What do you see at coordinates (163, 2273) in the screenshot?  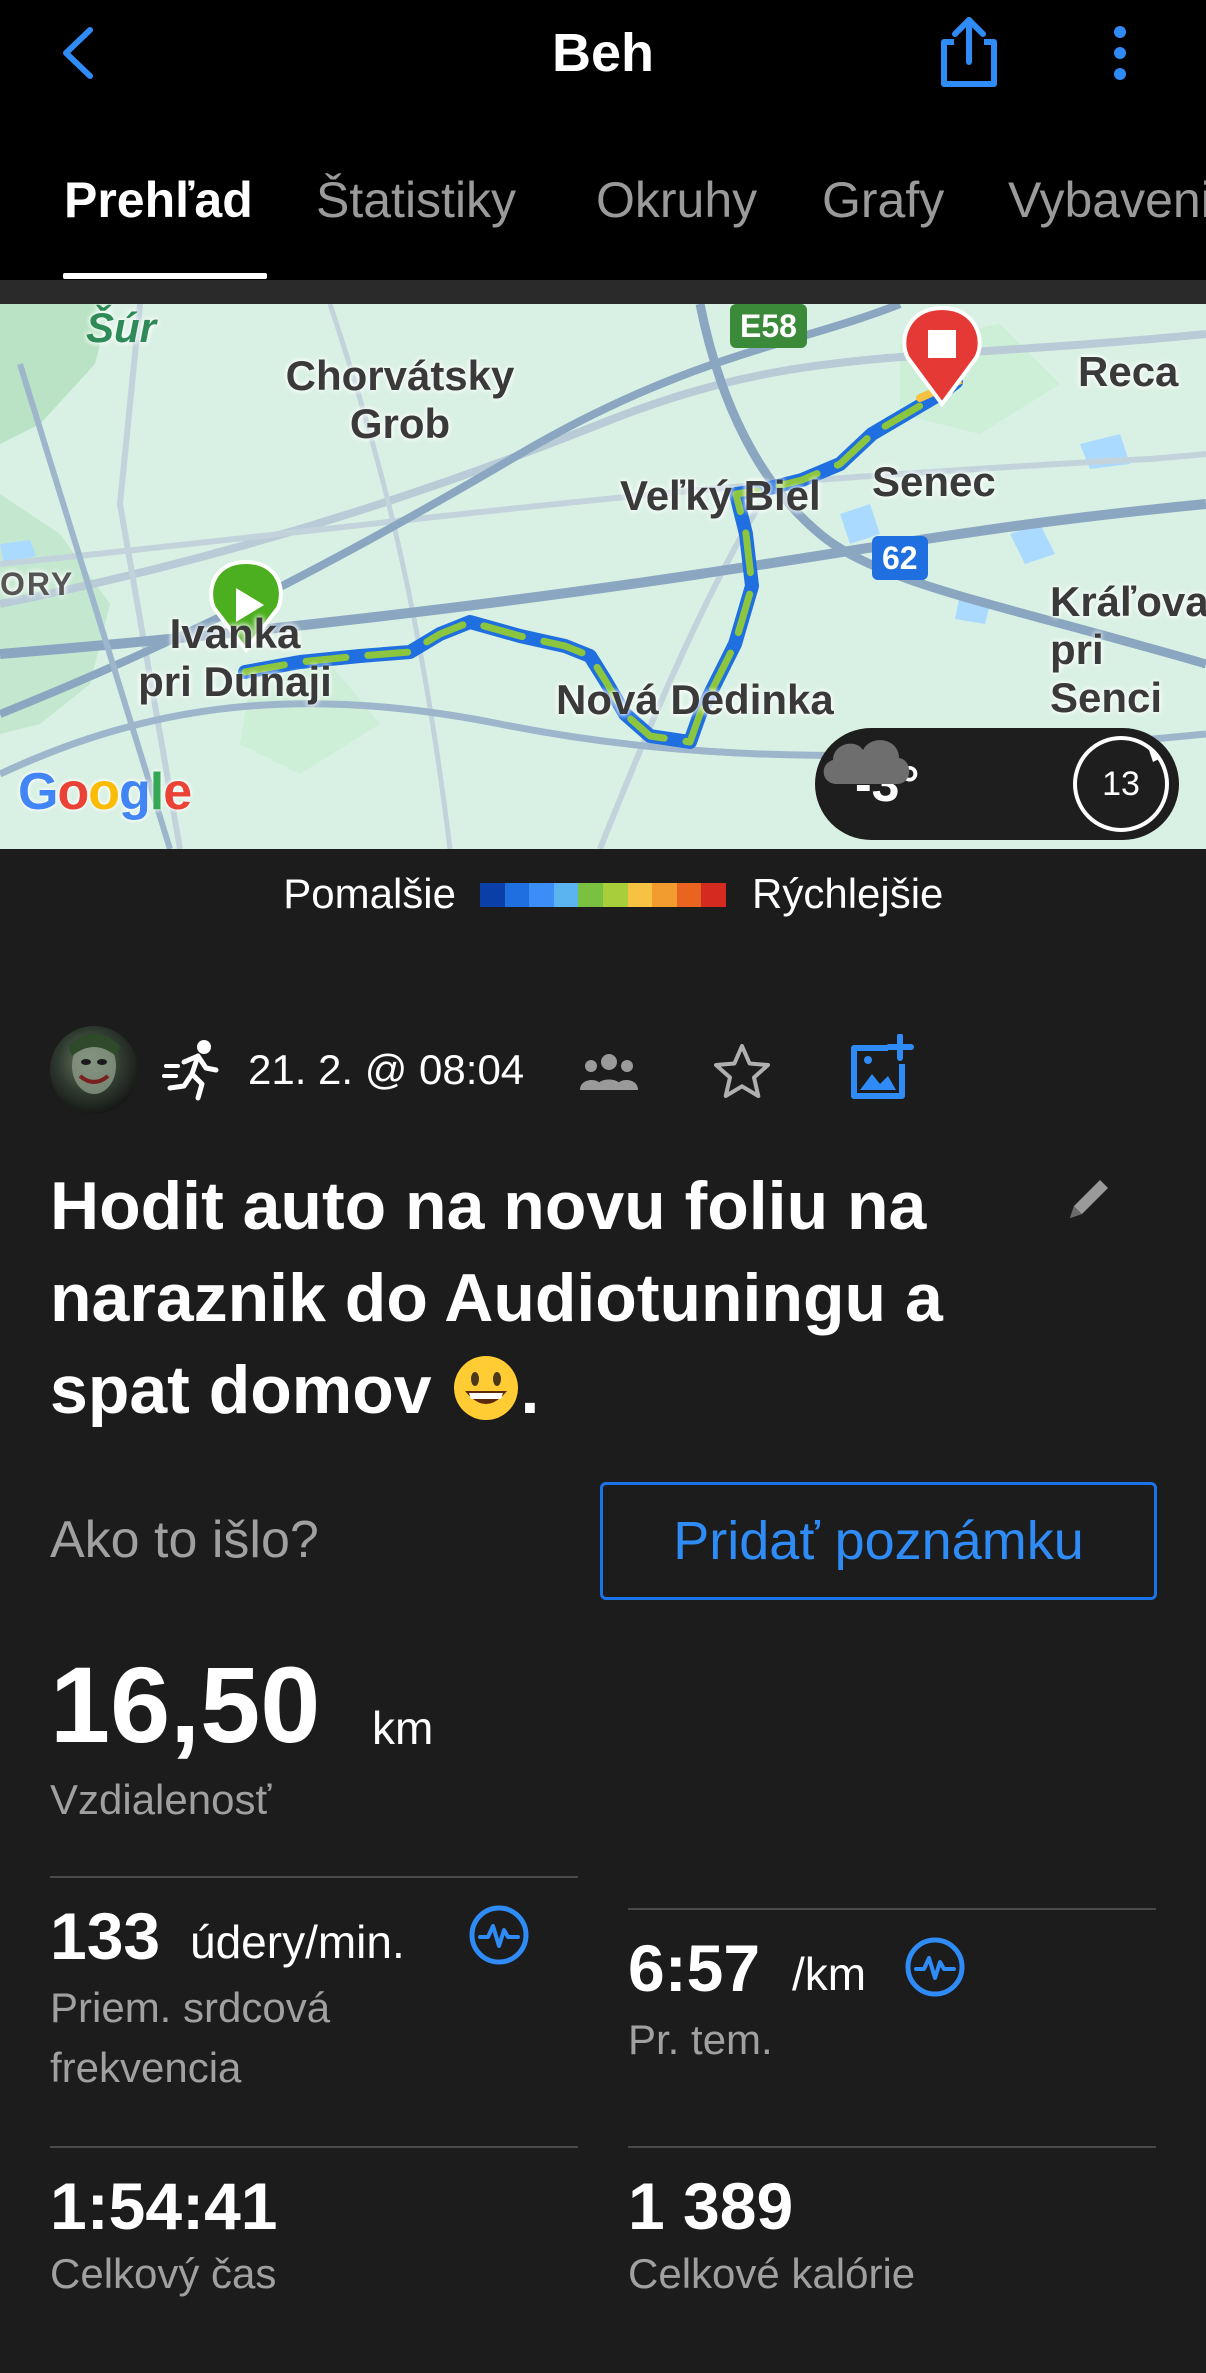 I see `total-time-label: Celkový čas` at bounding box center [163, 2273].